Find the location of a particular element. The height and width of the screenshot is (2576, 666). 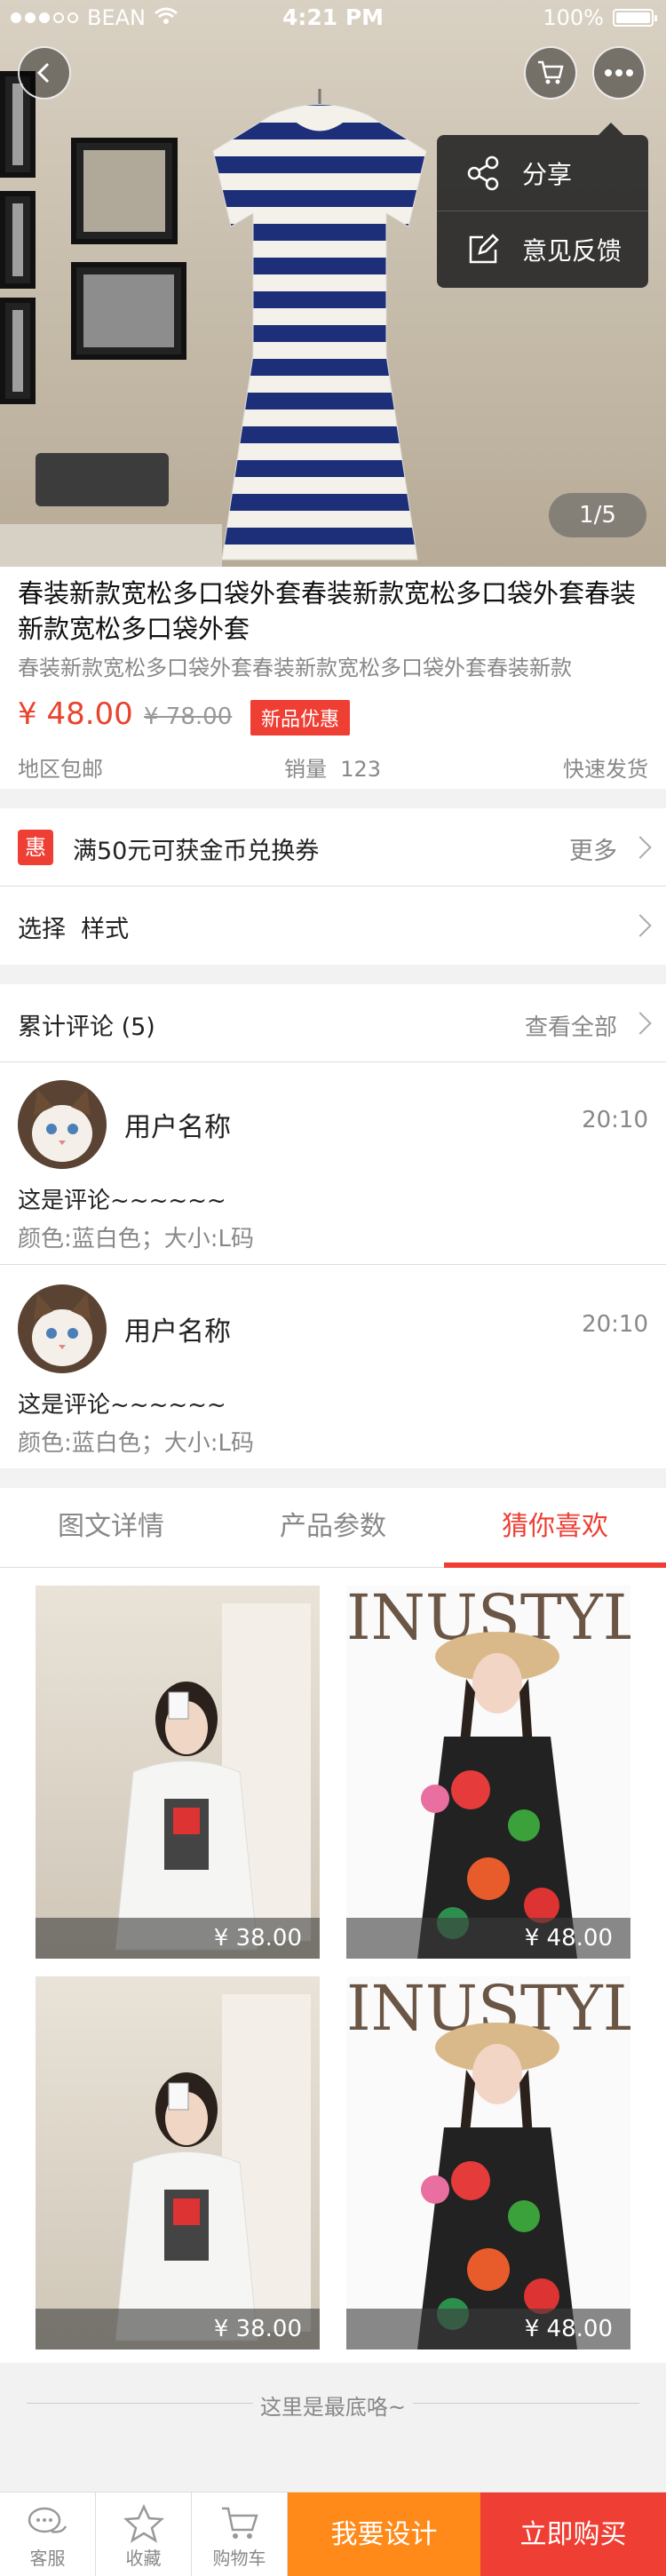

sales-label: 销量 is located at coordinates (305, 769).